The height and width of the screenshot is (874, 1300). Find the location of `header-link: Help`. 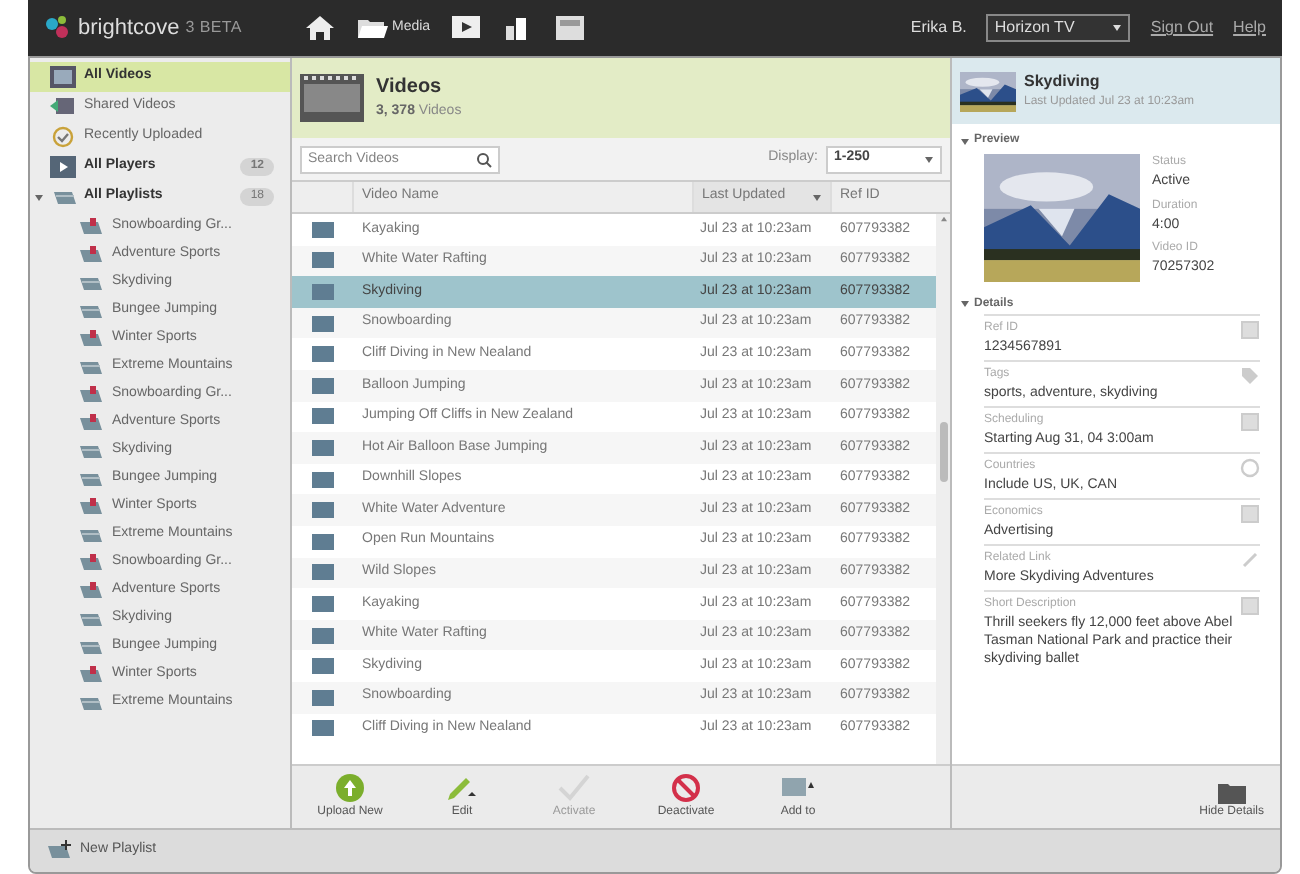

header-link: Help is located at coordinates (1249, 28).